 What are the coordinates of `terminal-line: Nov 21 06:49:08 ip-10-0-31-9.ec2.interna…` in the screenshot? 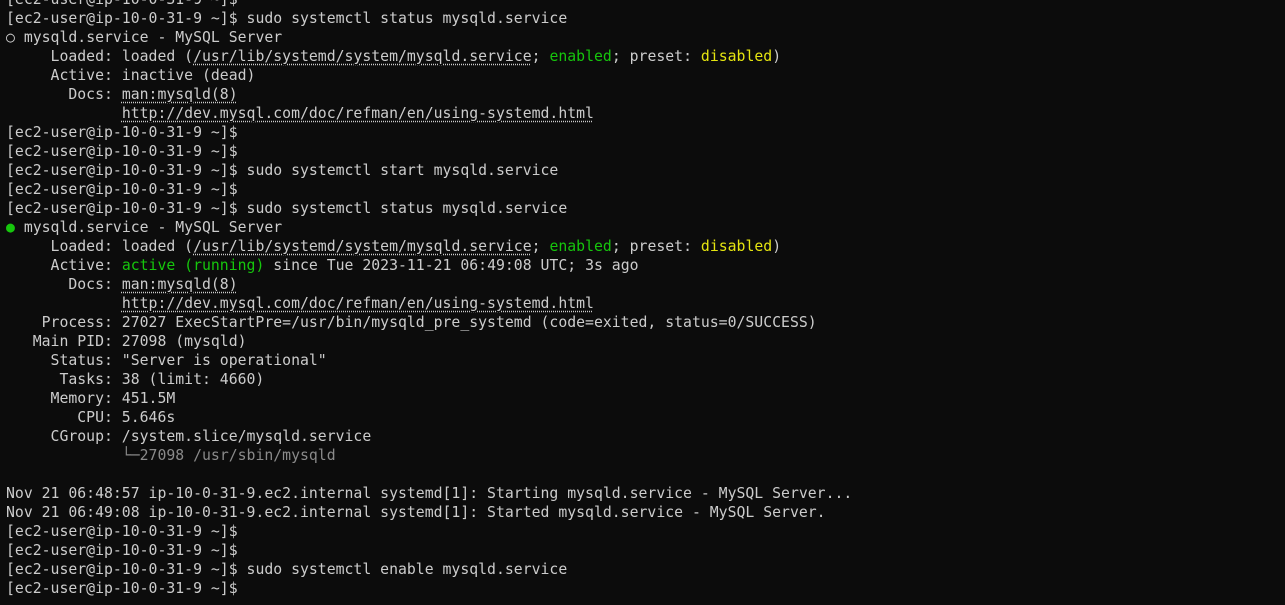 It's located at (643, 512).